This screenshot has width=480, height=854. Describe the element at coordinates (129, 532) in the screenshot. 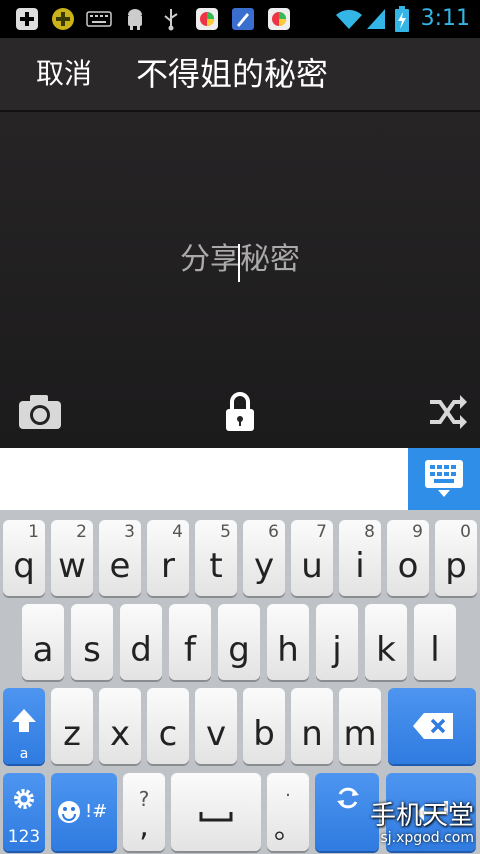

I see `key-number: 3` at that location.